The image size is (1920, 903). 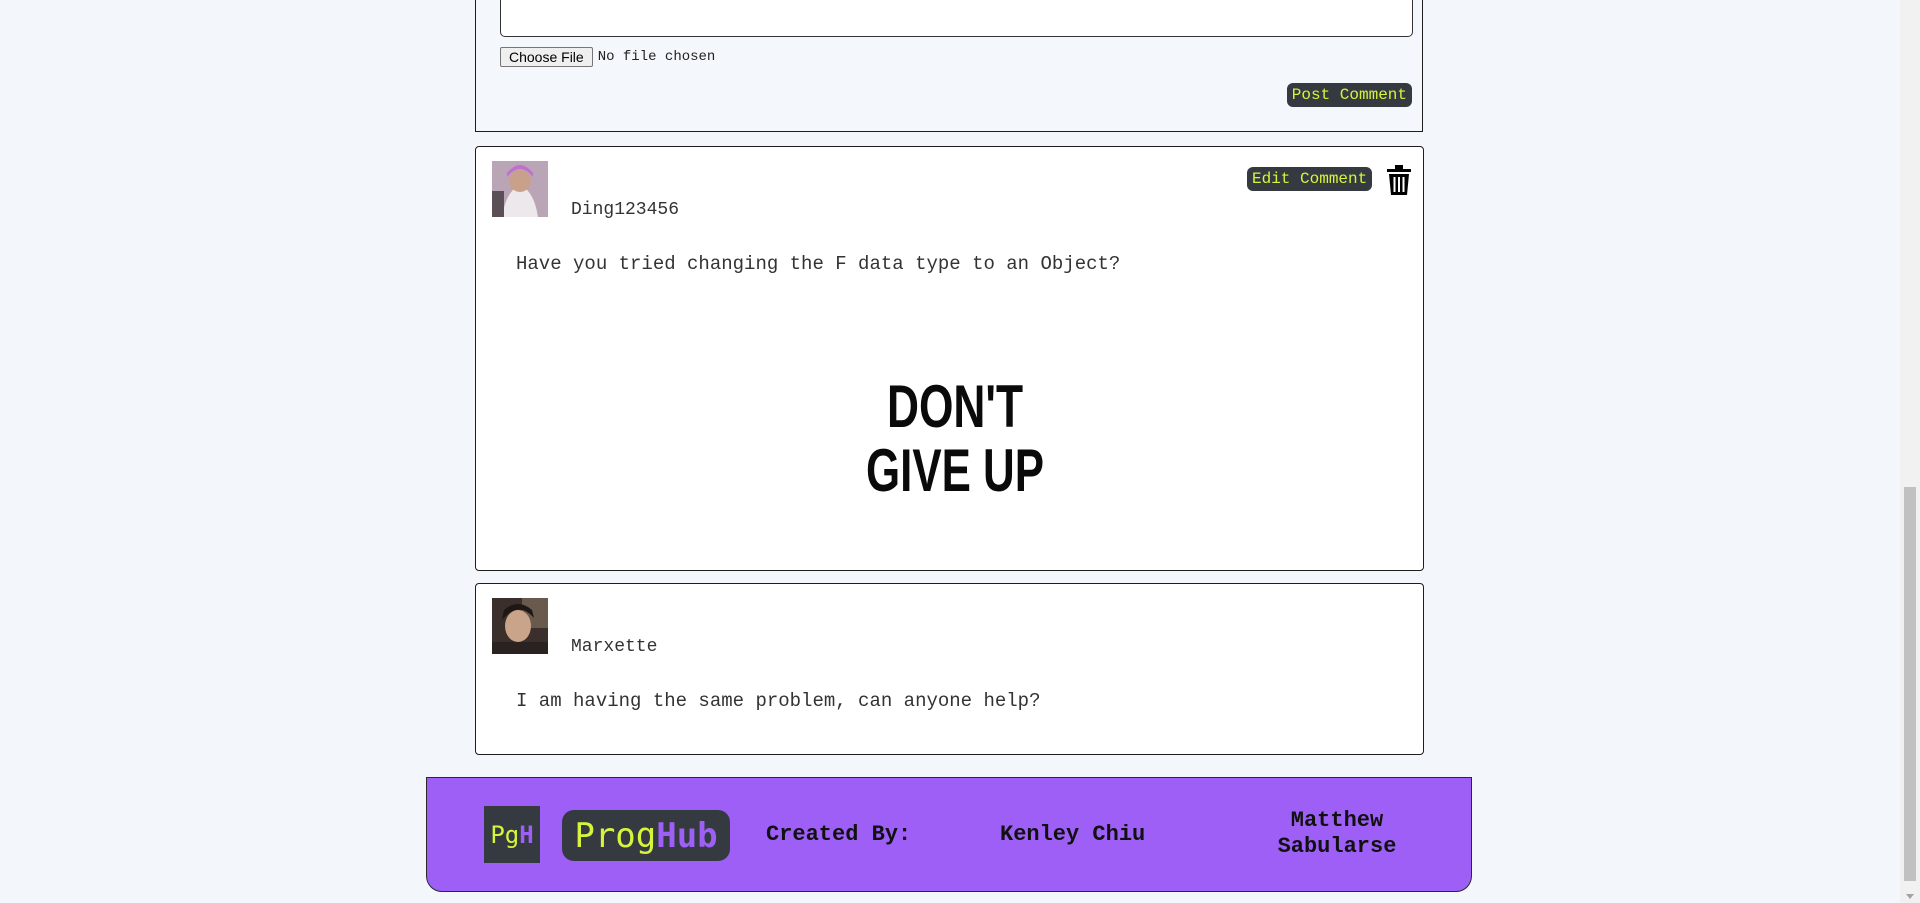 I want to click on logo-text: H, so click(x=526, y=834).